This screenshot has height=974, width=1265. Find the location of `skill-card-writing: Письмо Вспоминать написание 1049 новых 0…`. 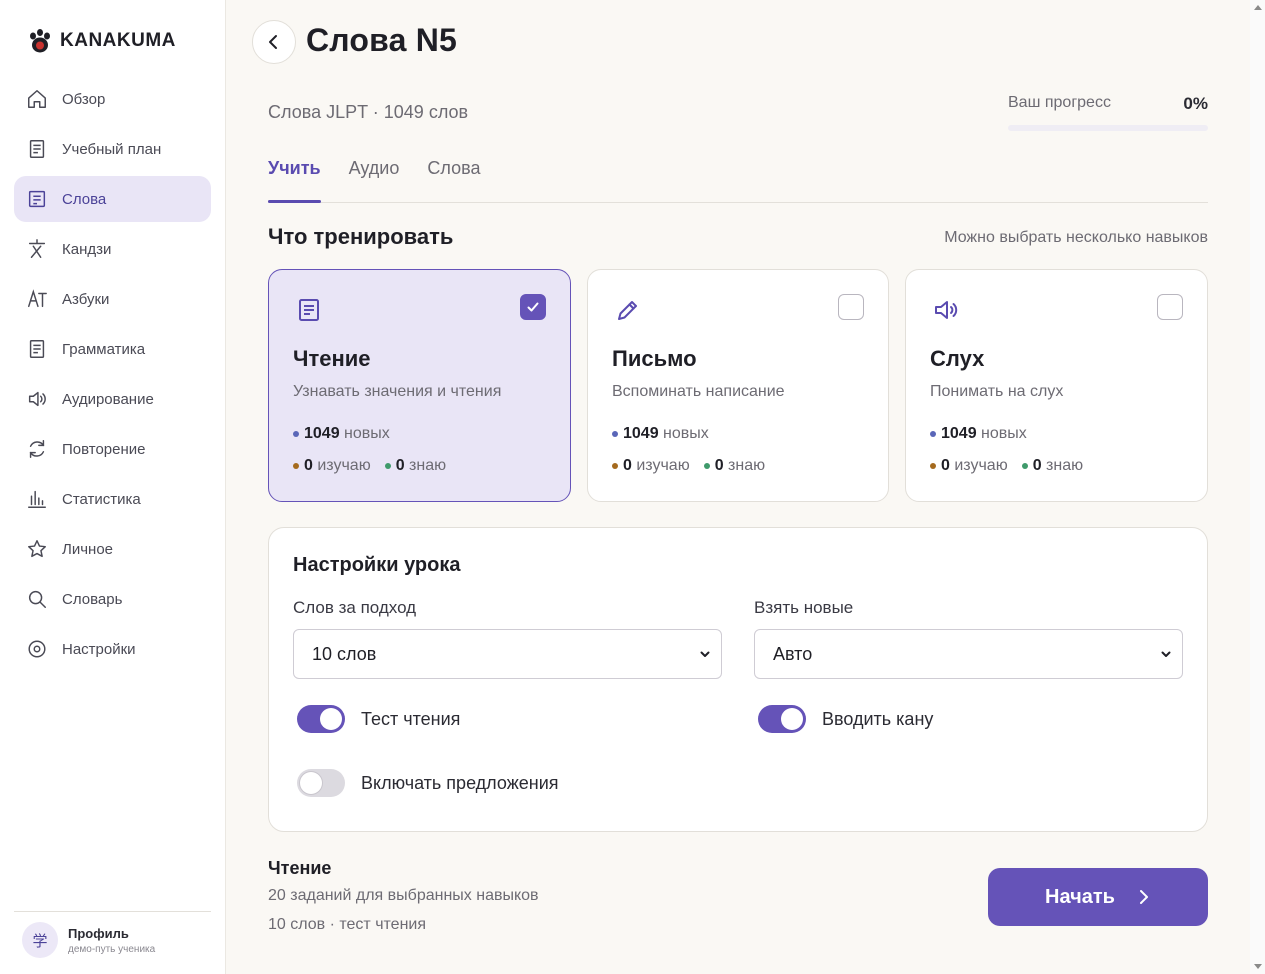

skill-card-writing: Письмо Вспоминать написание 1049 новых 0… is located at coordinates (738, 385).